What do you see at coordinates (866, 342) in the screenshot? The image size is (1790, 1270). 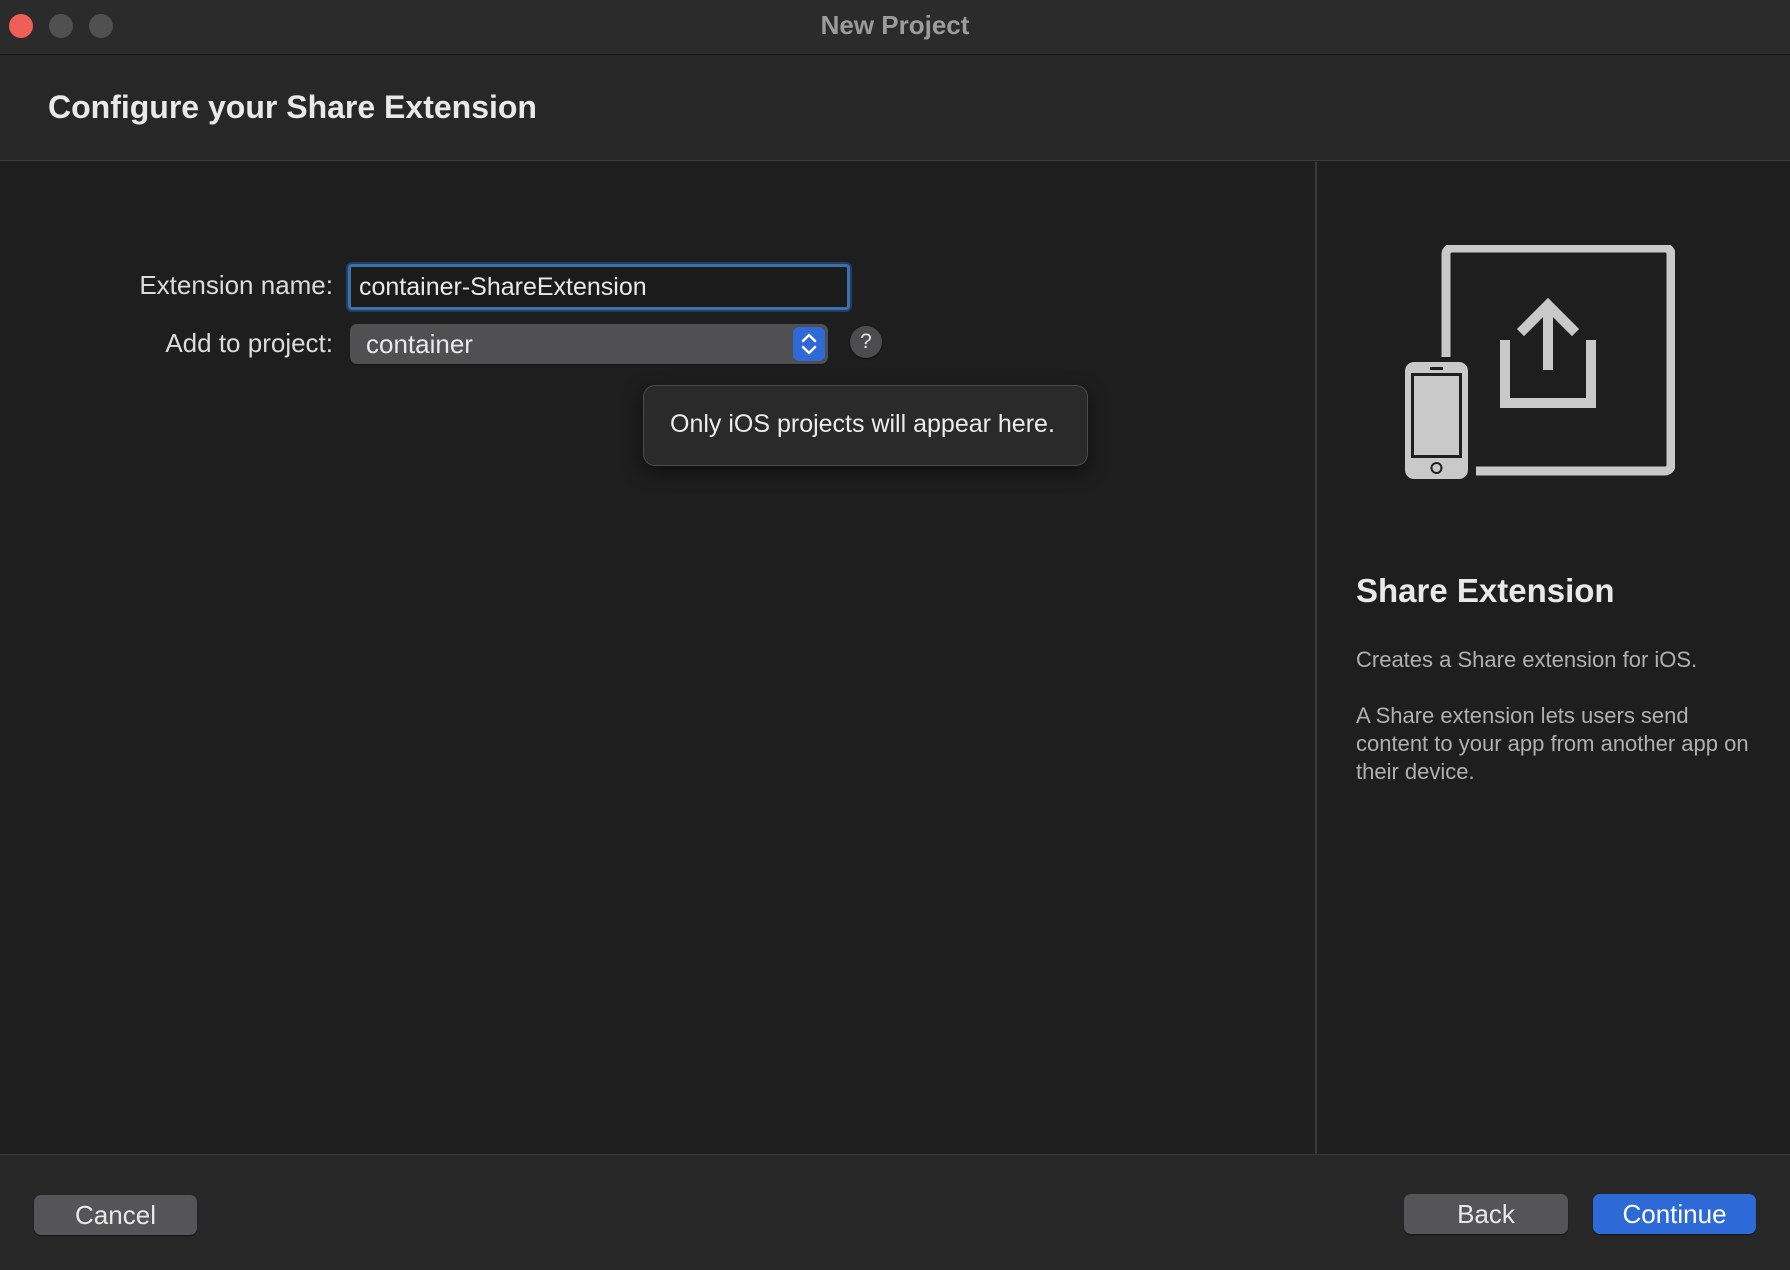 I see `help-button: ?` at bounding box center [866, 342].